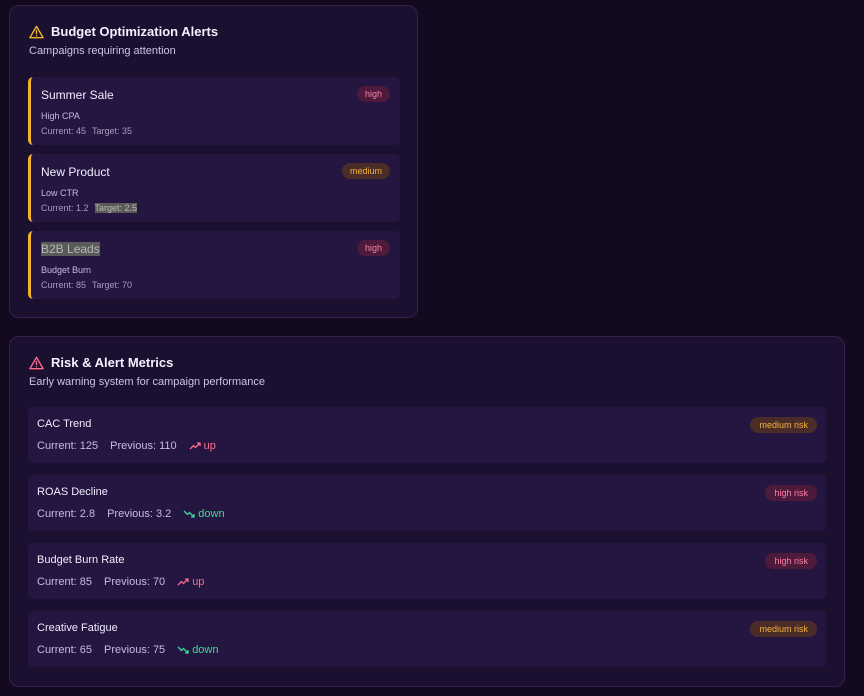 This screenshot has width=864, height=696. I want to click on alert-campaign-name-text: B2B Leads, so click(70, 249).